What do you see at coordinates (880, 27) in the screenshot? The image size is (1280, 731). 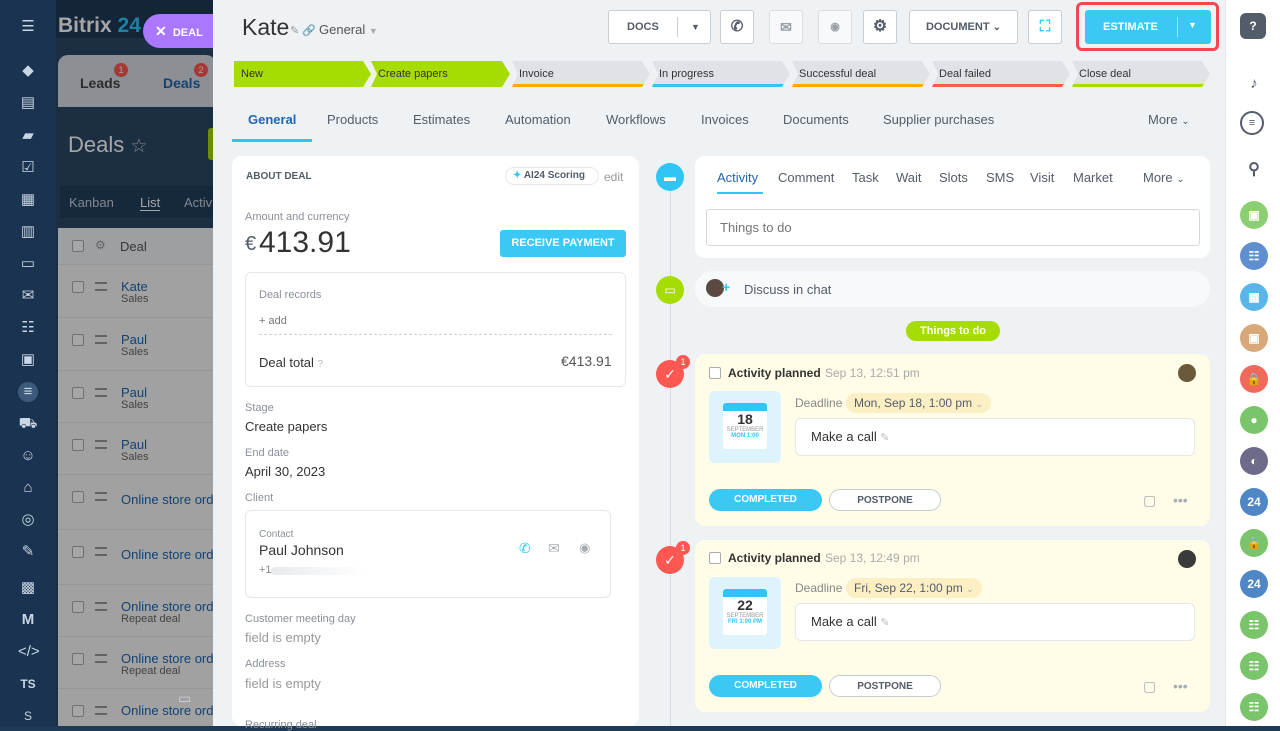 I see `settings-gear-icon: ⚙` at bounding box center [880, 27].